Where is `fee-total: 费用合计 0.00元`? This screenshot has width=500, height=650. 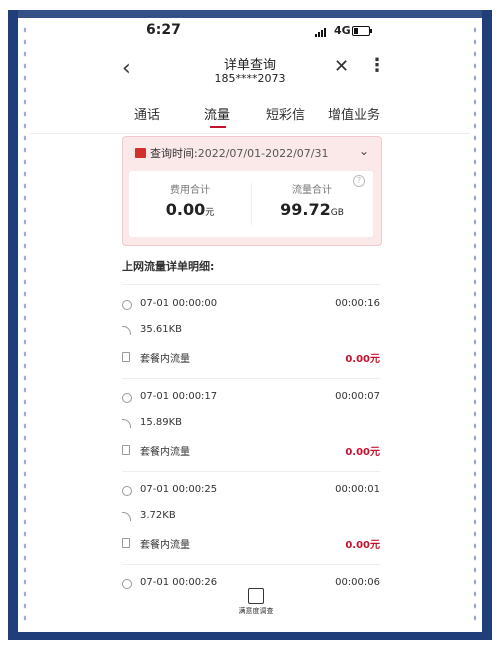
fee-total: 费用合计 0.00元 is located at coordinates (190, 200).